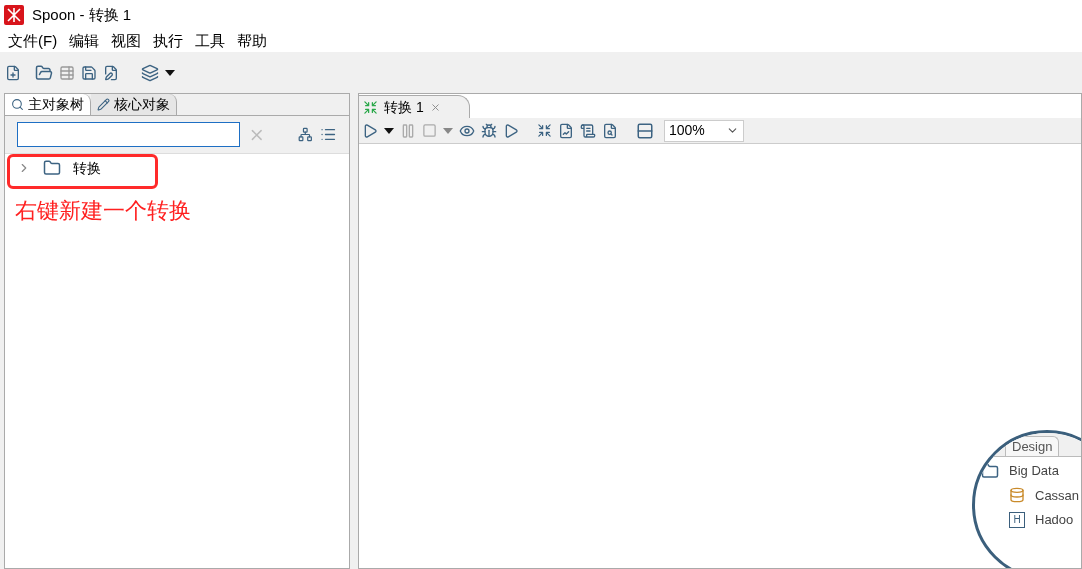 The height and width of the screenshot is (569, 1082). I want to click on results-icon, so click(645, 130).